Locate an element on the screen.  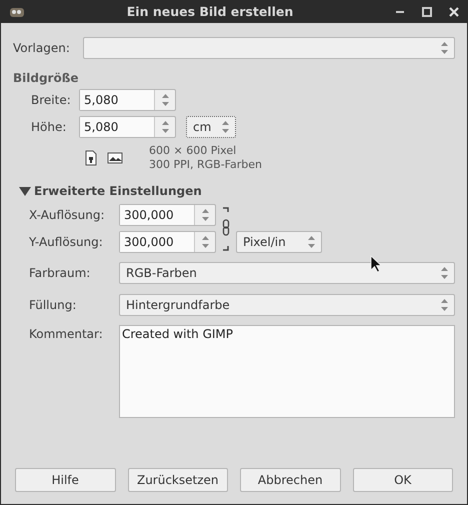
y-resolution-spinbox: 300,000 is located at coordinates (167, 242).